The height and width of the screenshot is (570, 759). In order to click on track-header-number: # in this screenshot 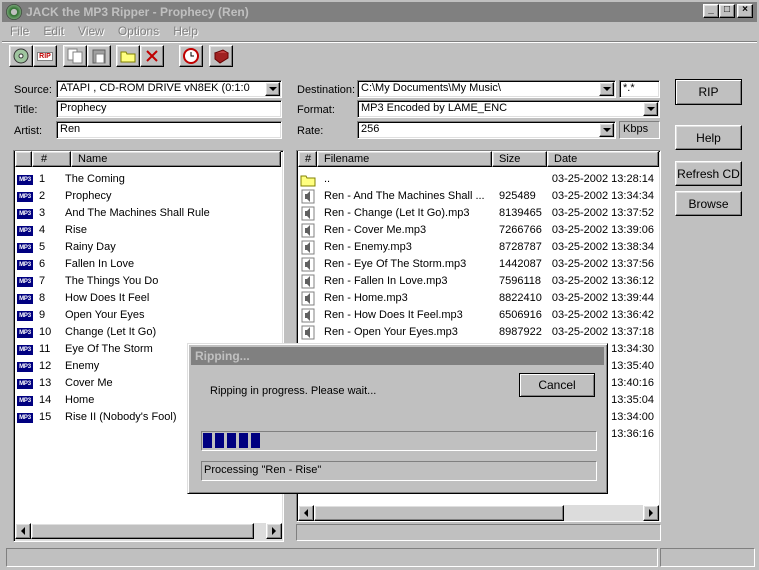, I will do `click(51, 159)`.